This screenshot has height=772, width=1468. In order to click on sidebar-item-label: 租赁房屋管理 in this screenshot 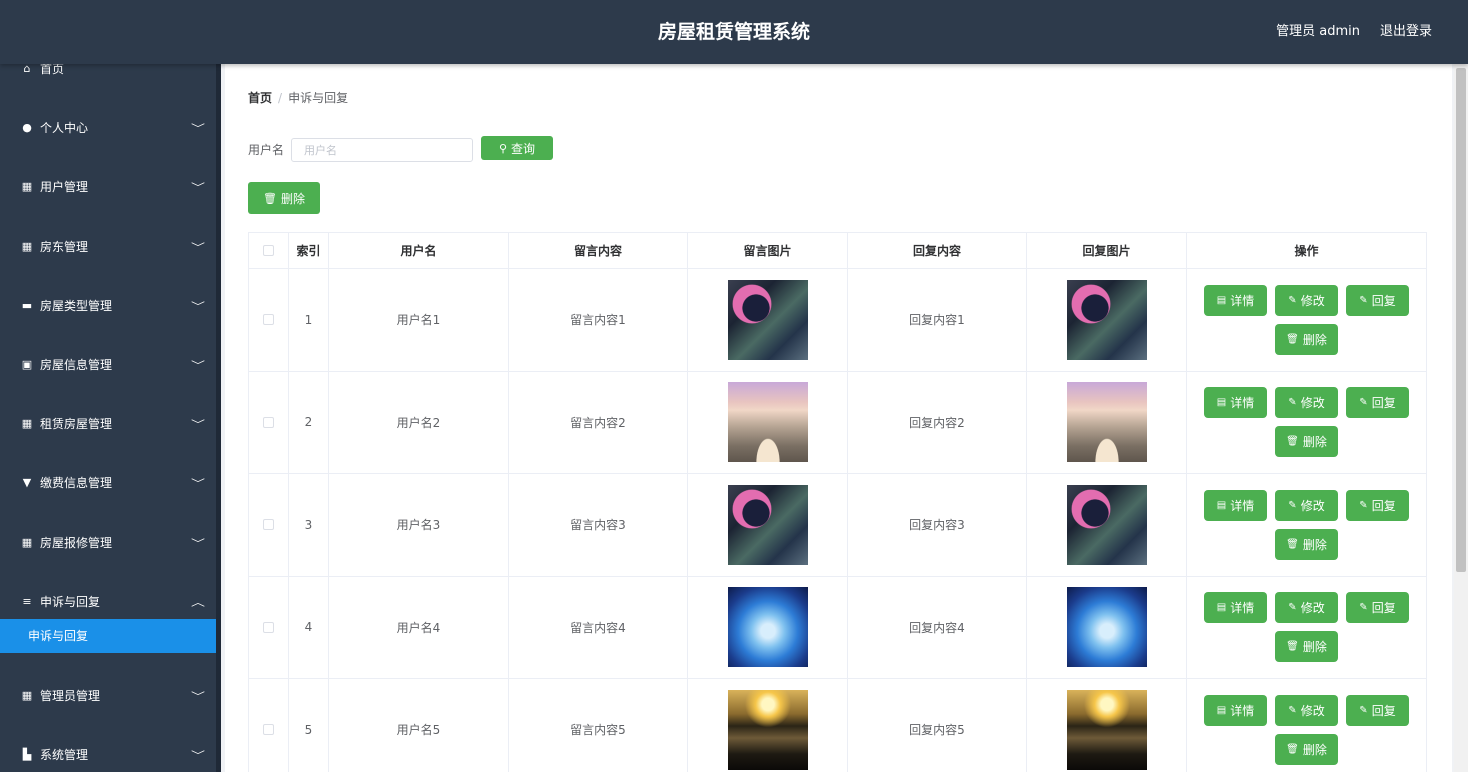, I will do `click(76, 423)`.